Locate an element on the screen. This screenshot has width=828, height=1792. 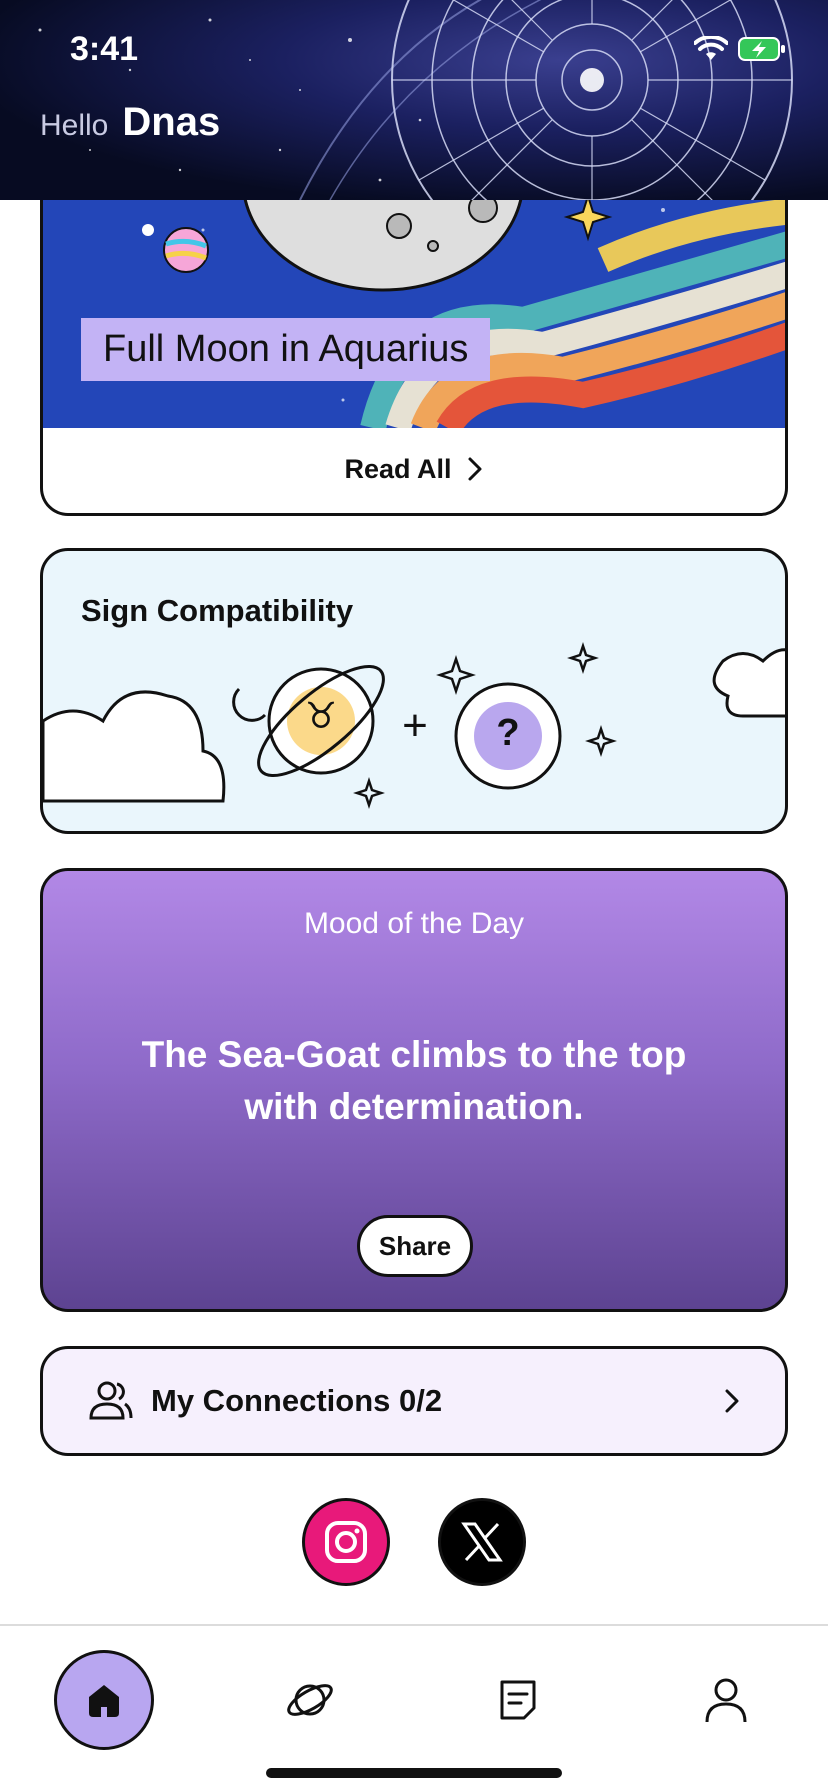
sign-compatibility-card: Sign Compatibility ♉ + ? is located at coordinates (414, 691).